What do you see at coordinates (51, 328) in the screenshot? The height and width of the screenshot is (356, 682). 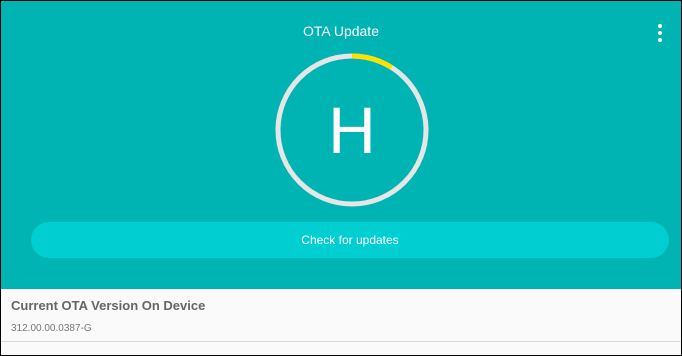 I see `current-version-value: 312.00.00.0387-G` at bounding box center [51, 328].